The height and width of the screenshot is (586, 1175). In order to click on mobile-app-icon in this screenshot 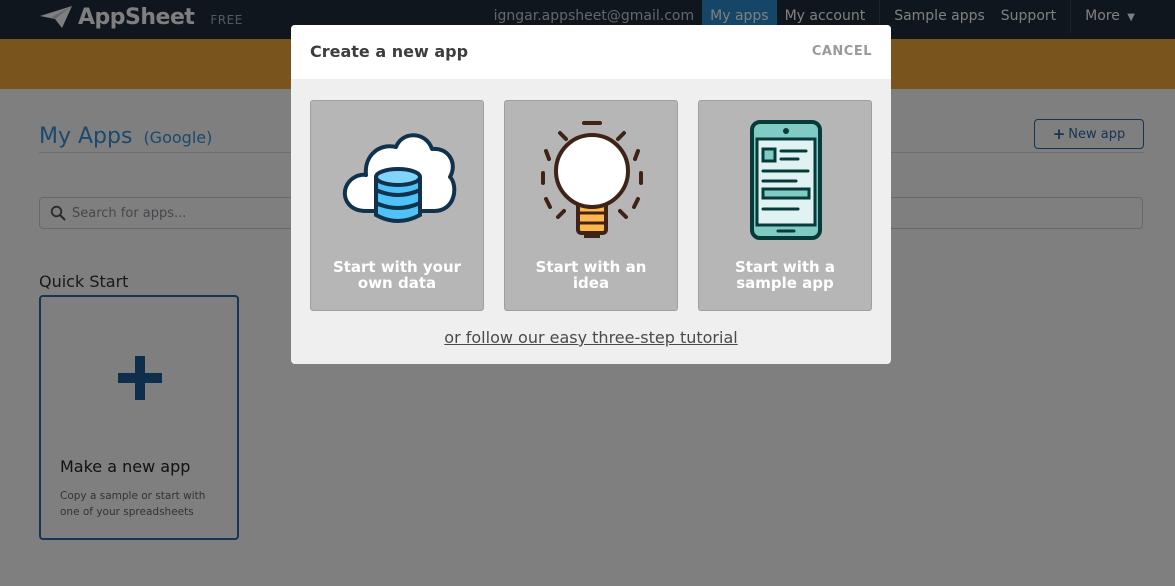, I will do `click(786, 180)`.